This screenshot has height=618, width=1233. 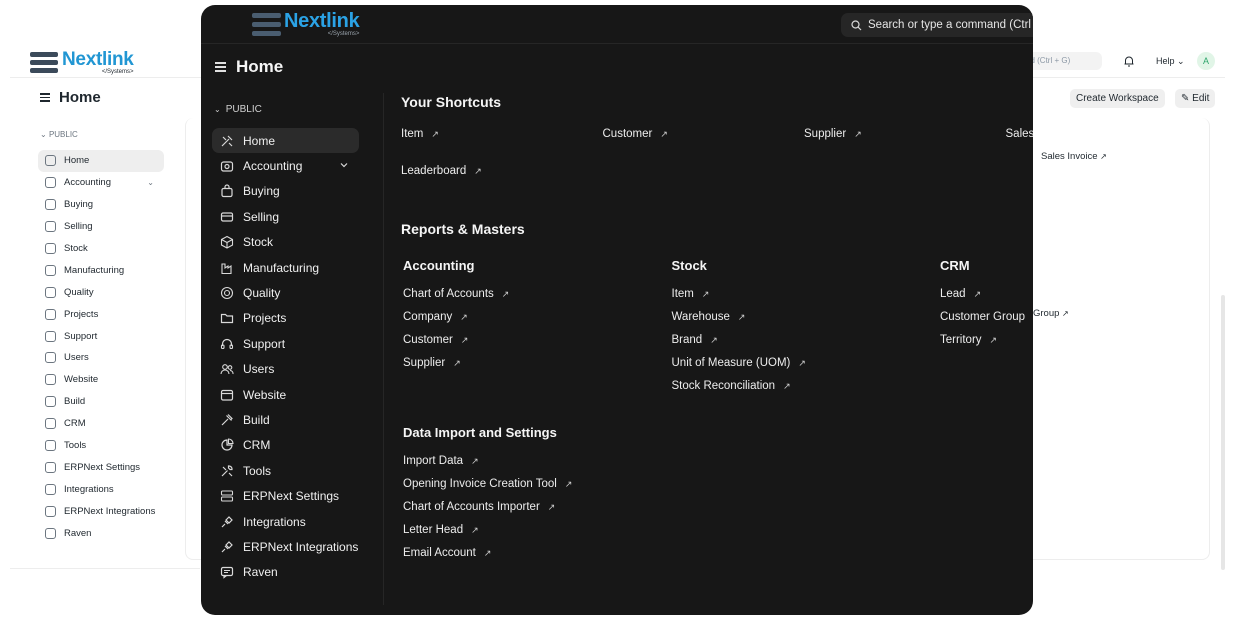 I want to click on sidebar-item-website: Website, so click(x=285, y=394).